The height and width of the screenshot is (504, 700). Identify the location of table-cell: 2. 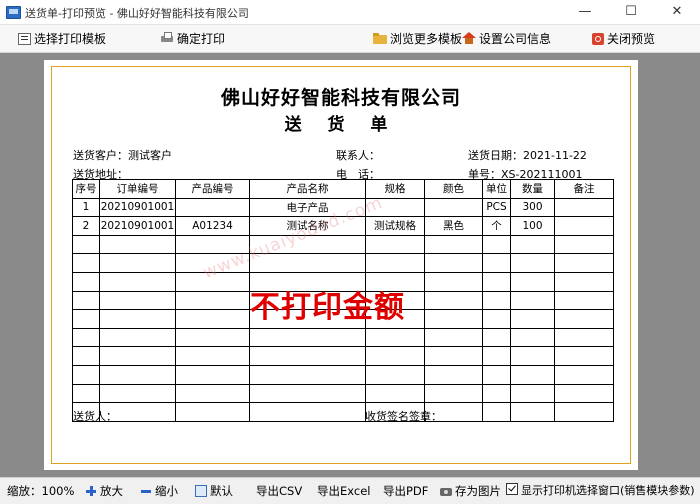
(86, 226).